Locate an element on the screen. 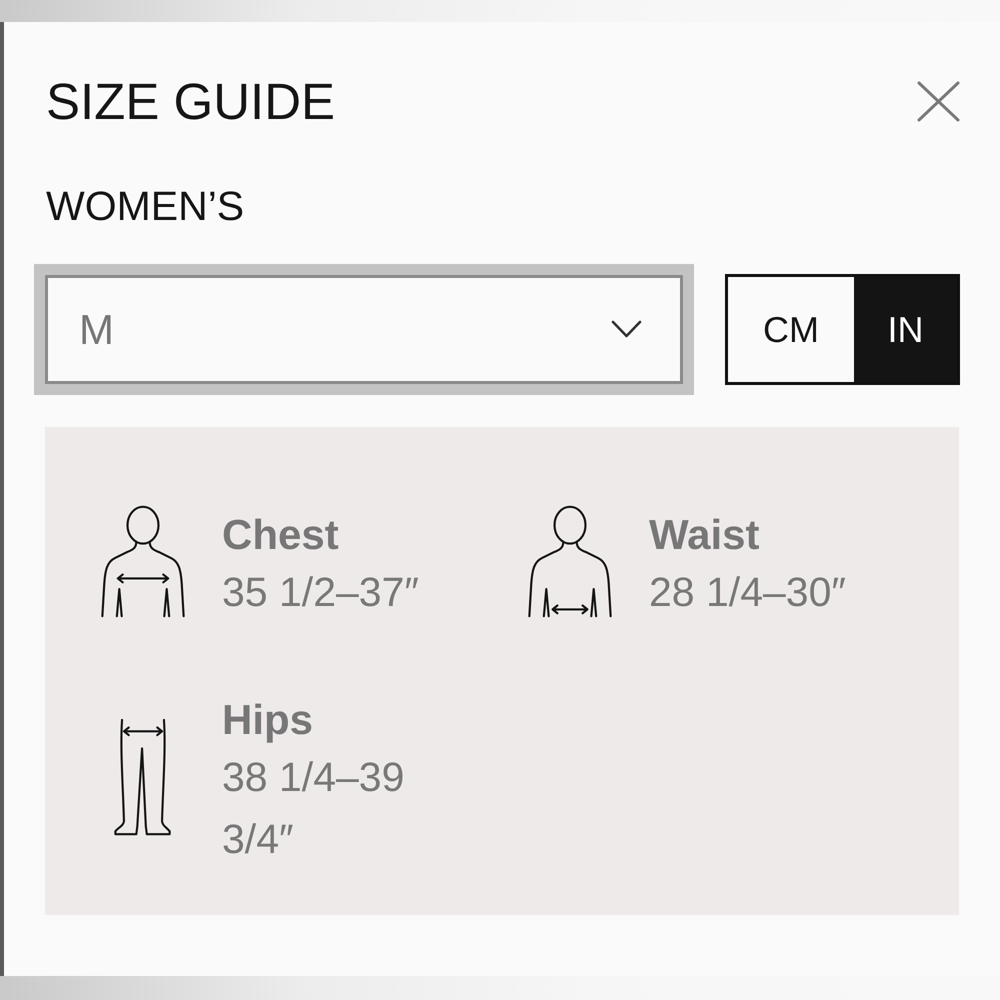  section-heading: WOMEN’S is located at coordinates (145, 207).